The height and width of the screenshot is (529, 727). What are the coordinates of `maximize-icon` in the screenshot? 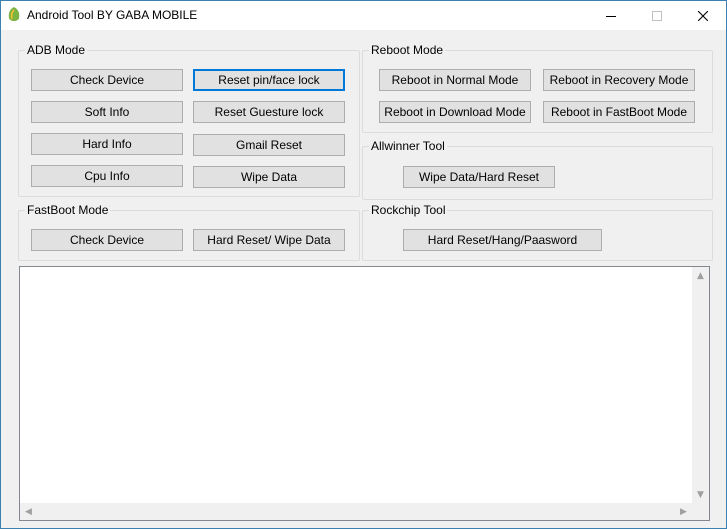 It's located at (657, 15).